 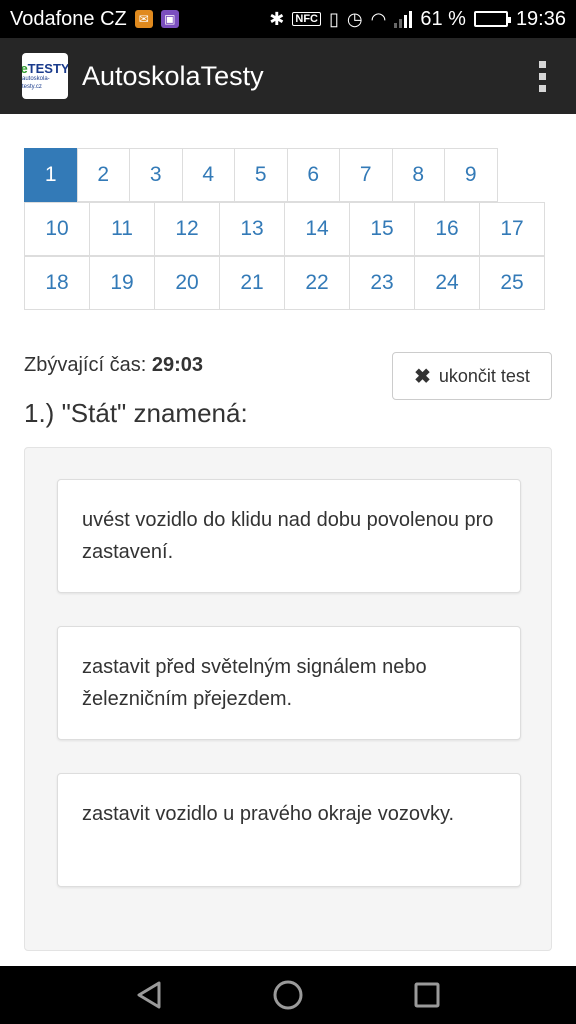 I want to click on page-button-22: 22, so click(x=317, y=283).